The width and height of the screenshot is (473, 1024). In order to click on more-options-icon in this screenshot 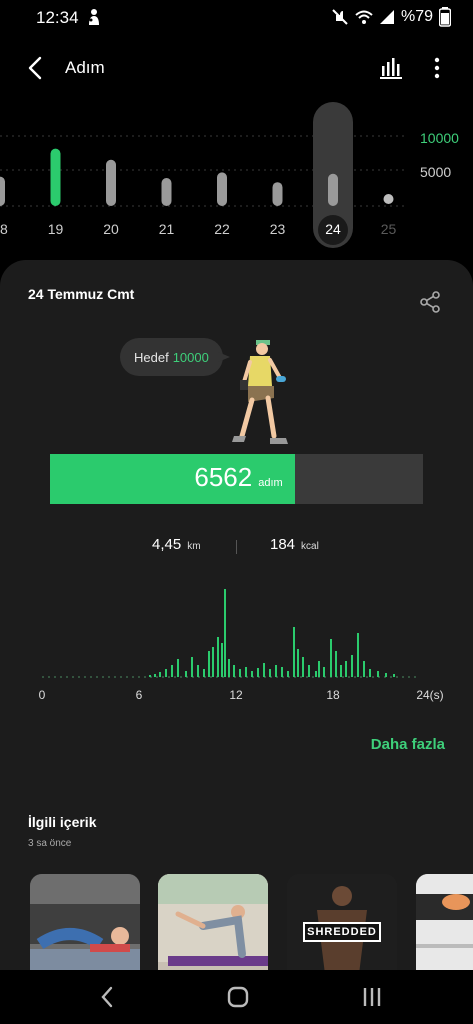, I will do `click(437, 68)`.